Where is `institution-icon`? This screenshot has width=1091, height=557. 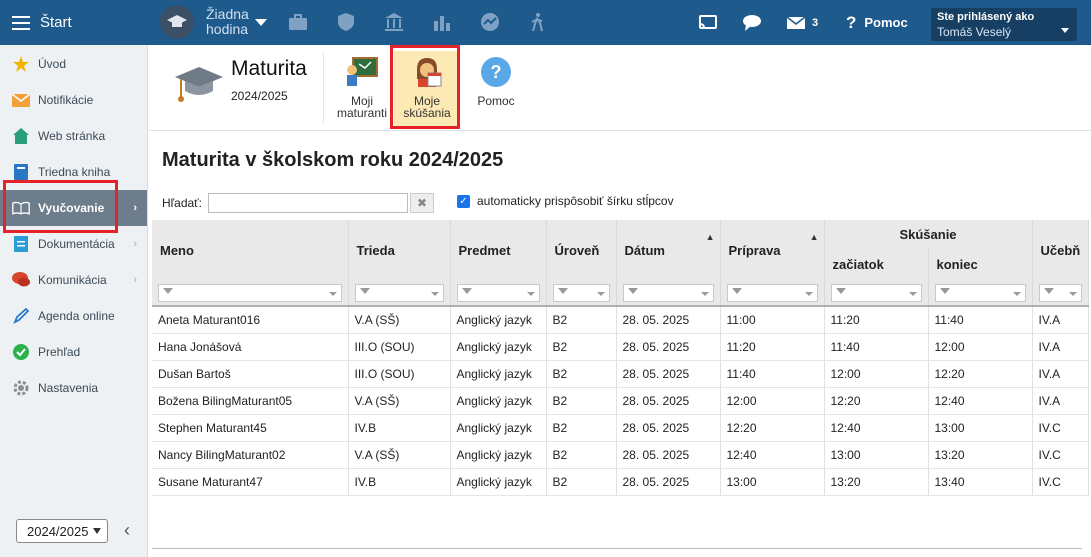 institution-icon is located at coordinates (394, 22).